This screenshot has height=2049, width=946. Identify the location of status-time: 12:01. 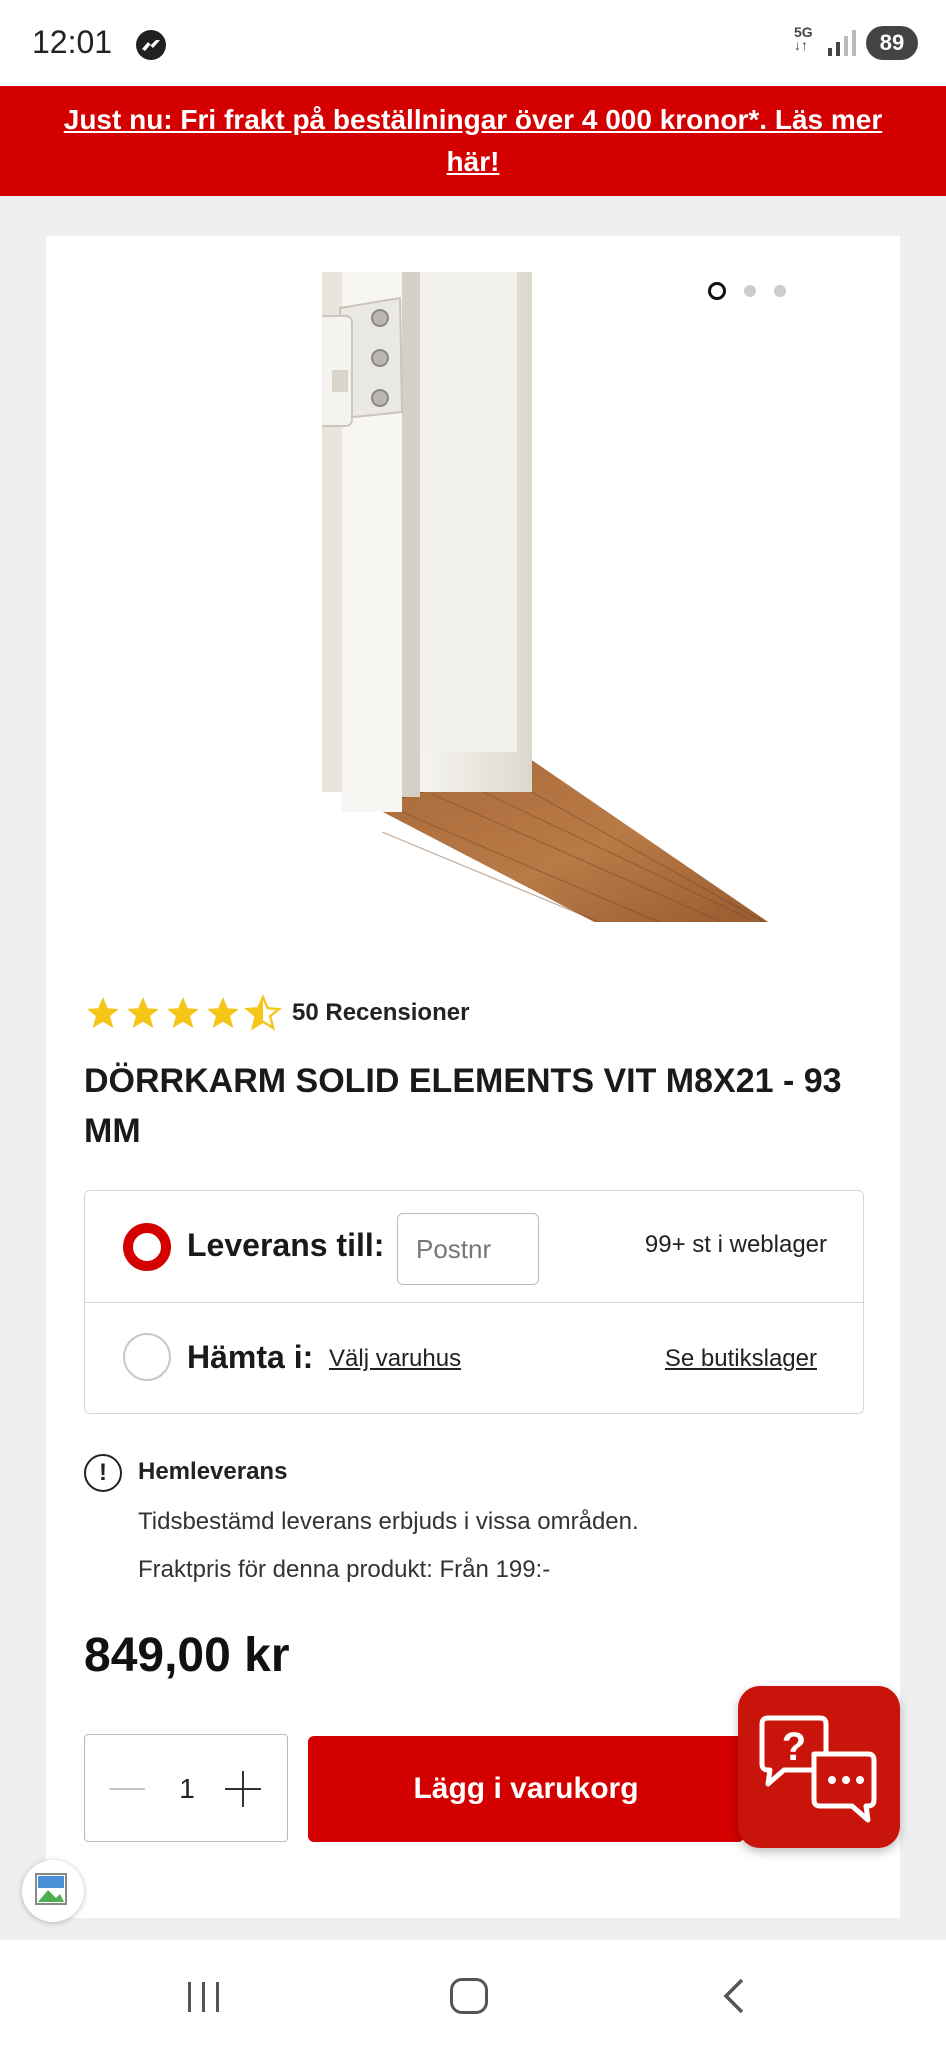
(72, 42).